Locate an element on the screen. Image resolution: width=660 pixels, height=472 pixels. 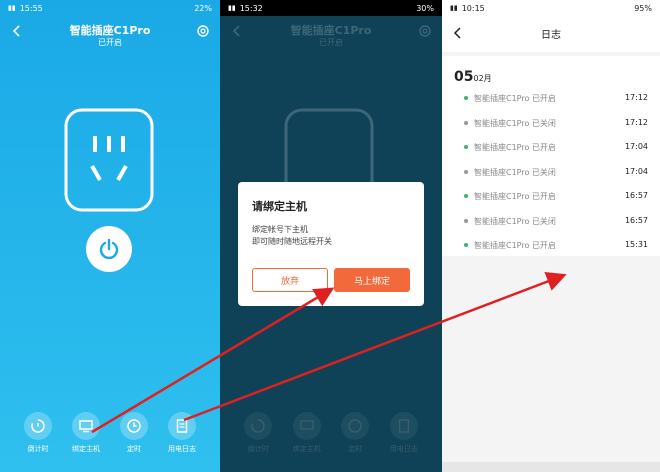
log-entry: 智能插座C1Pro 已开启 15:31 is located at coordinates (551, 245).